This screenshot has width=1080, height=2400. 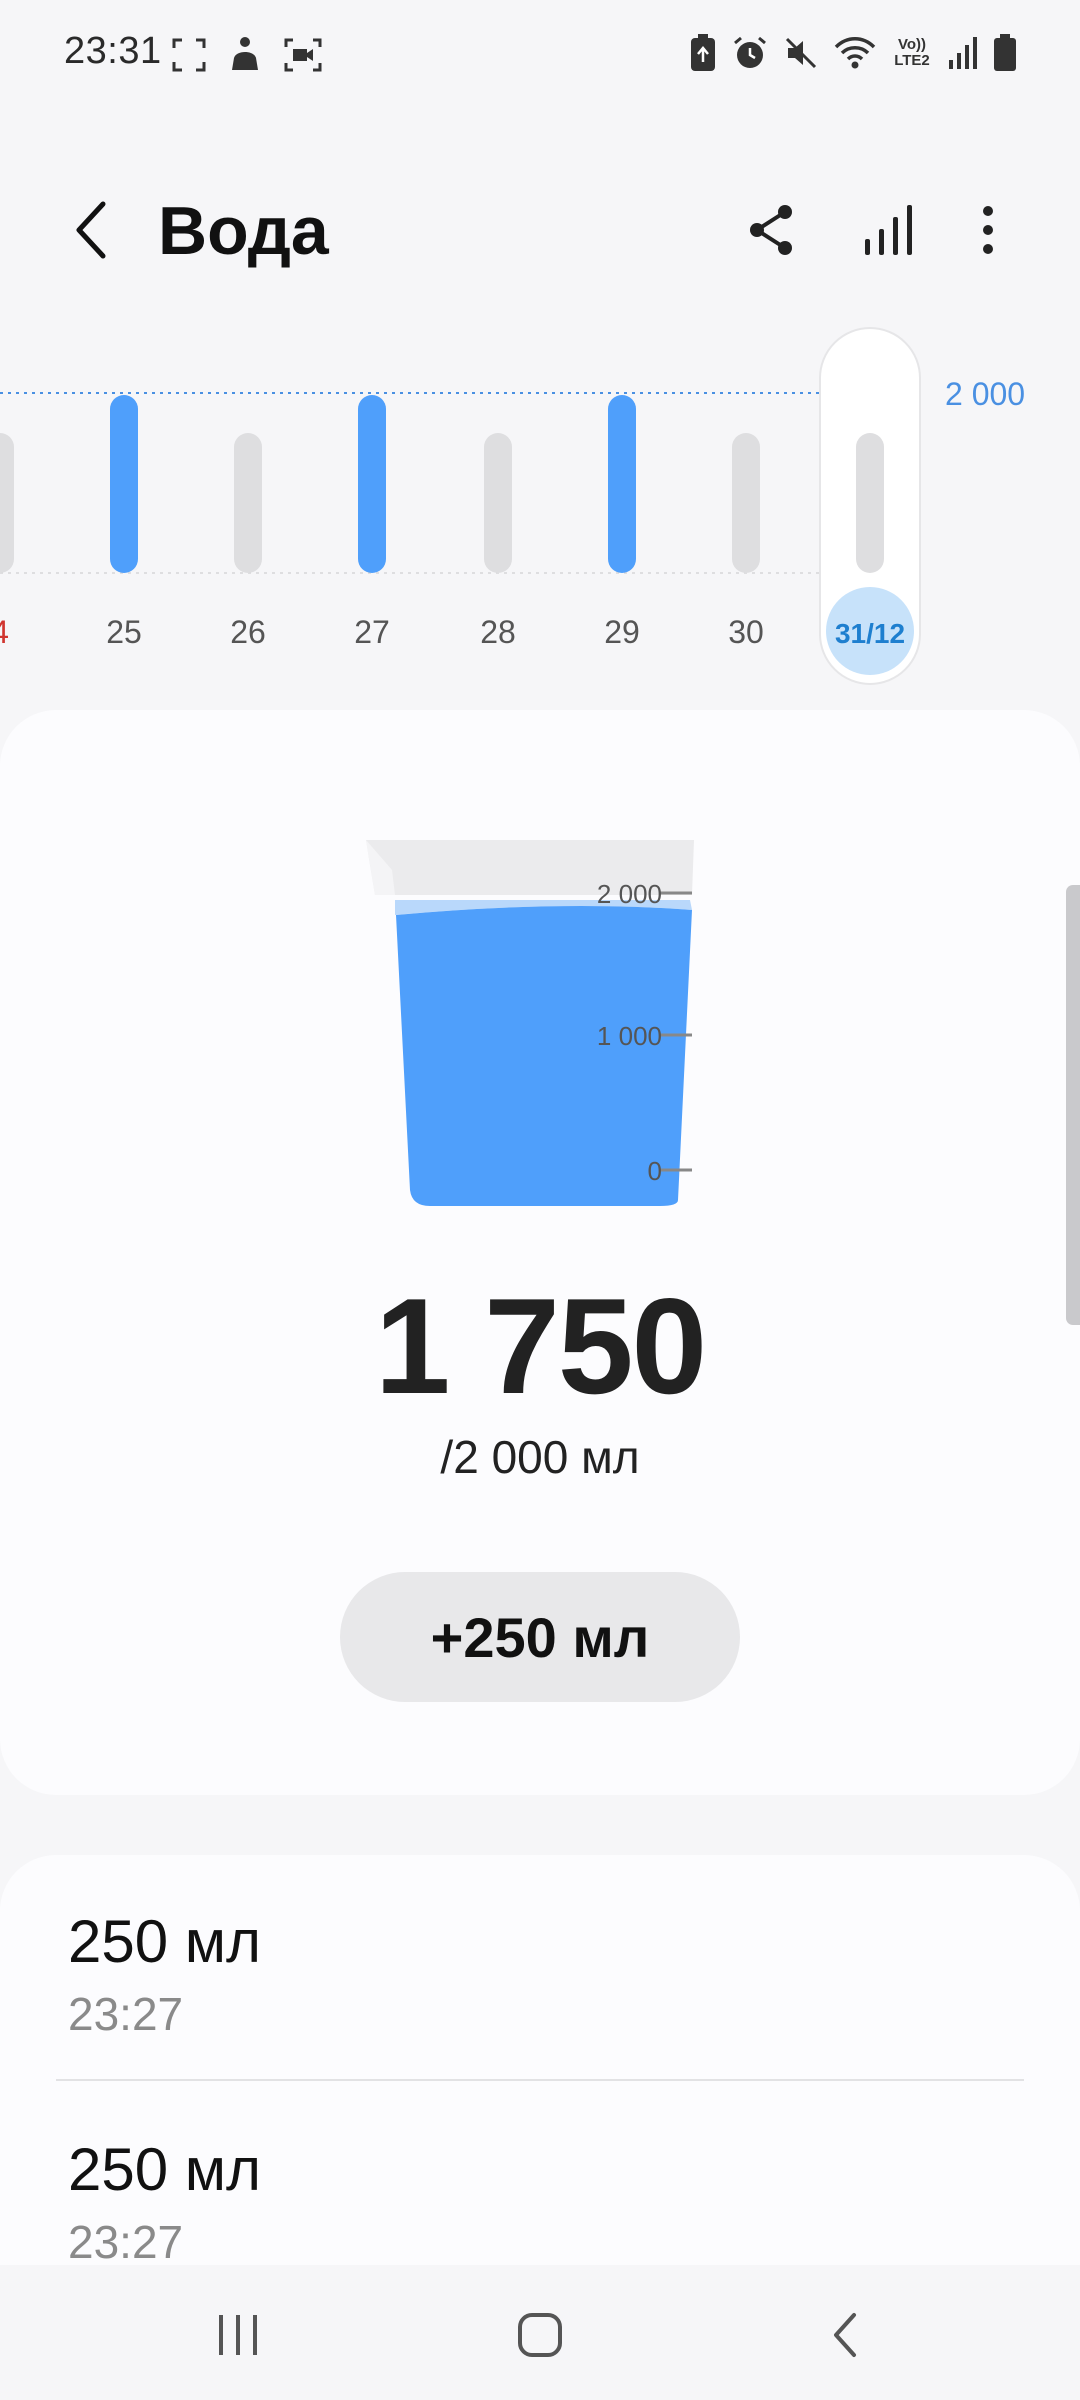 What do you see at coordinates (189, 55) in the screenshot?
I see `screenshot-frame-icon` at bounding box center [189, 55].